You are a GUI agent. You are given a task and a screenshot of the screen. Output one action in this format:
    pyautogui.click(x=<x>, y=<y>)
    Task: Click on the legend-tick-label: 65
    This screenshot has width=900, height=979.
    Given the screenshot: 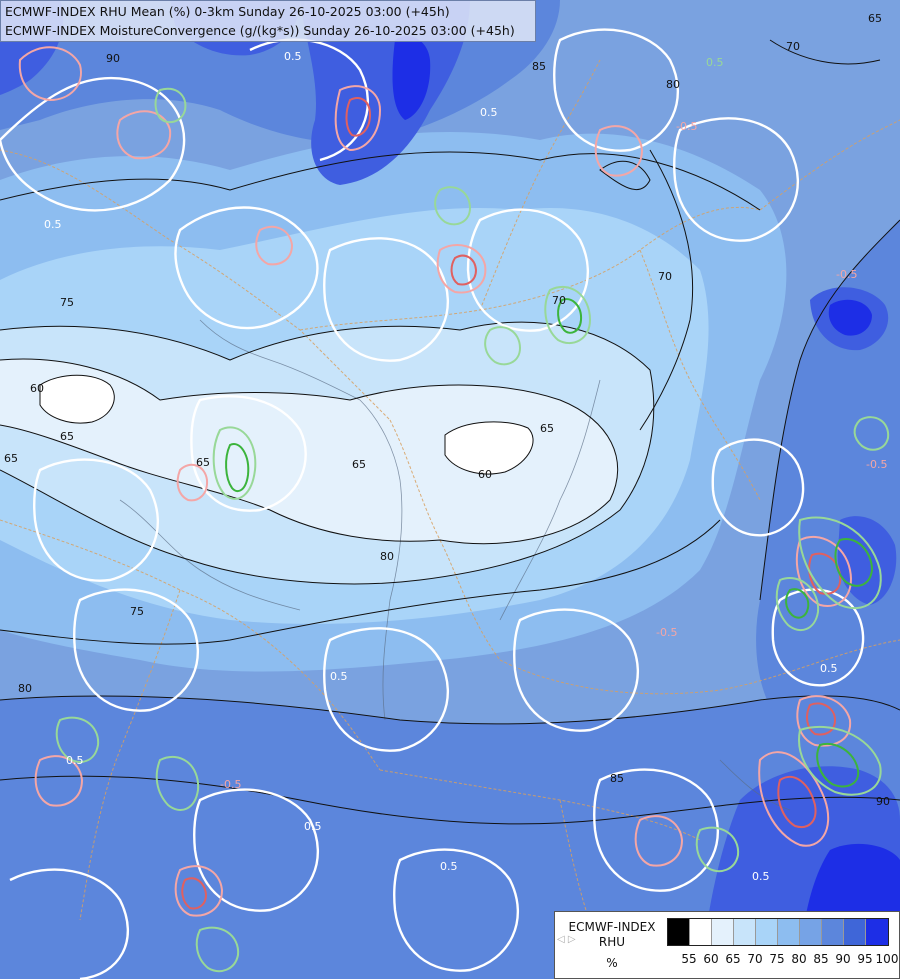 What is the action you would take?
    pyautogui.click(x=733, y=959)
    